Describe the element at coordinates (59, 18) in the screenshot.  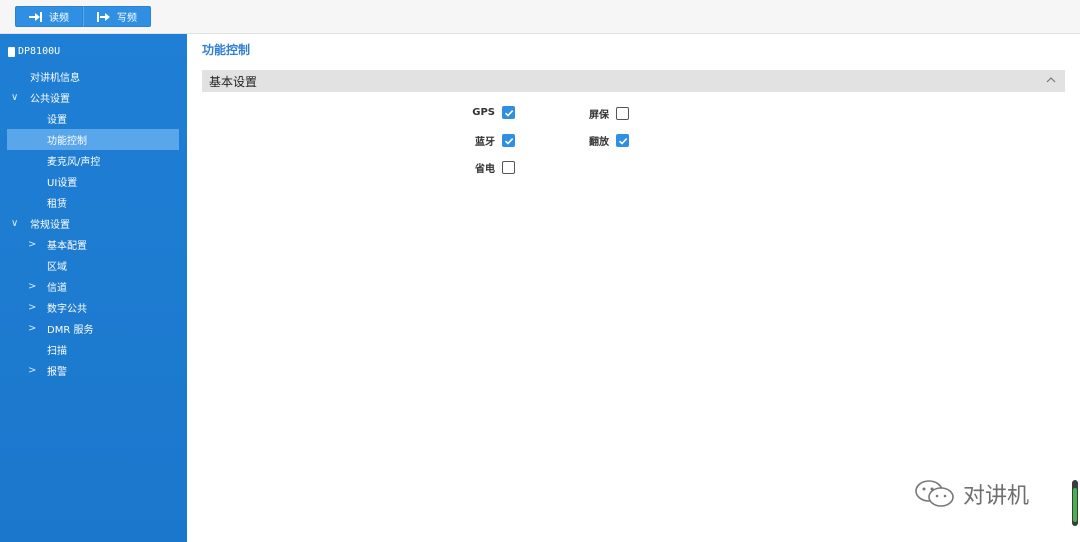
I see `read-button-label: 读频` at that location.